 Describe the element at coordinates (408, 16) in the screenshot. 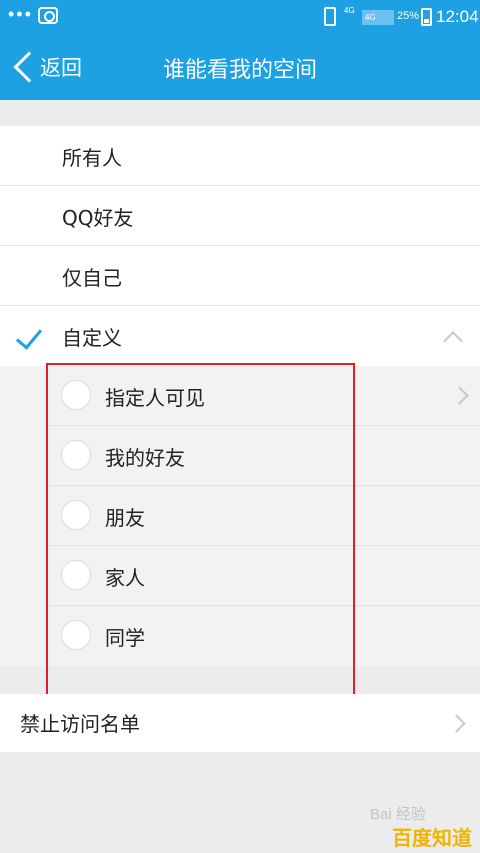

I see `battery-percent: 25%` at that location.